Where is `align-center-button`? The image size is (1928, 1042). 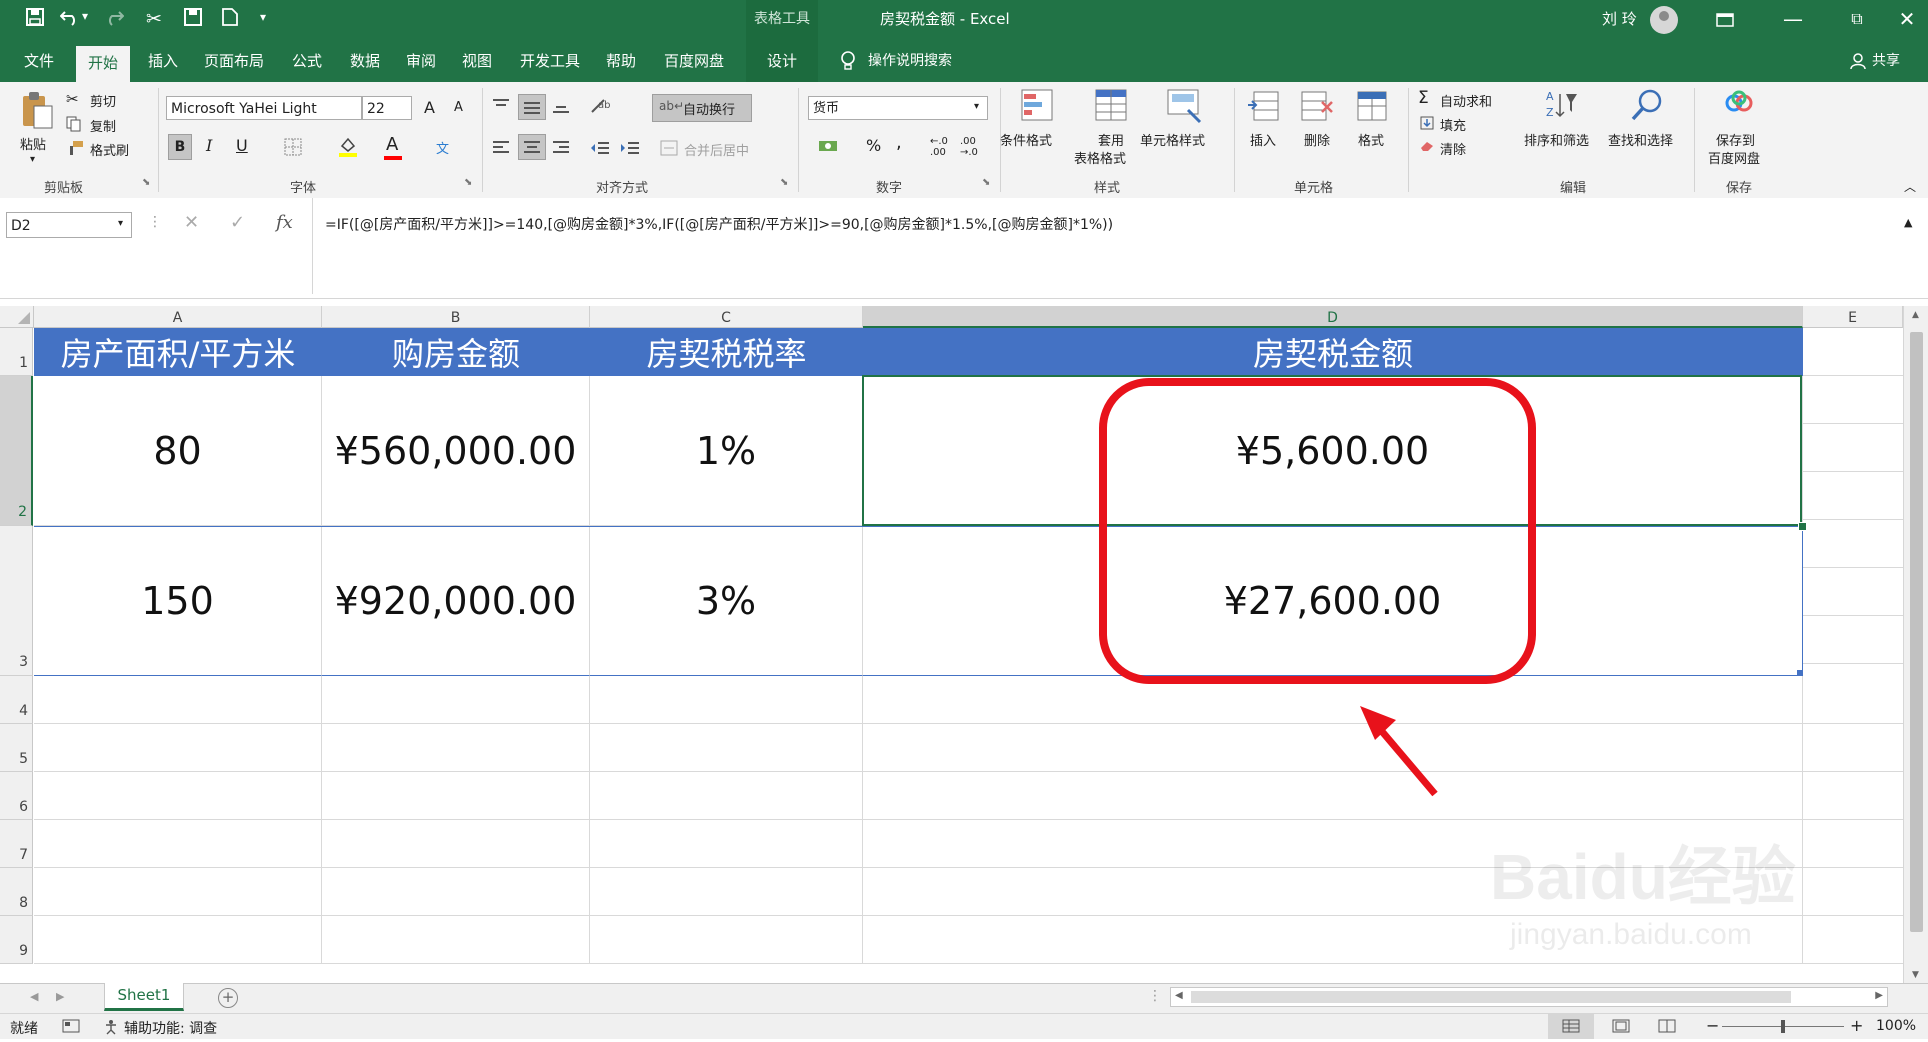 align-center-button is located at coordinates (532, 147).